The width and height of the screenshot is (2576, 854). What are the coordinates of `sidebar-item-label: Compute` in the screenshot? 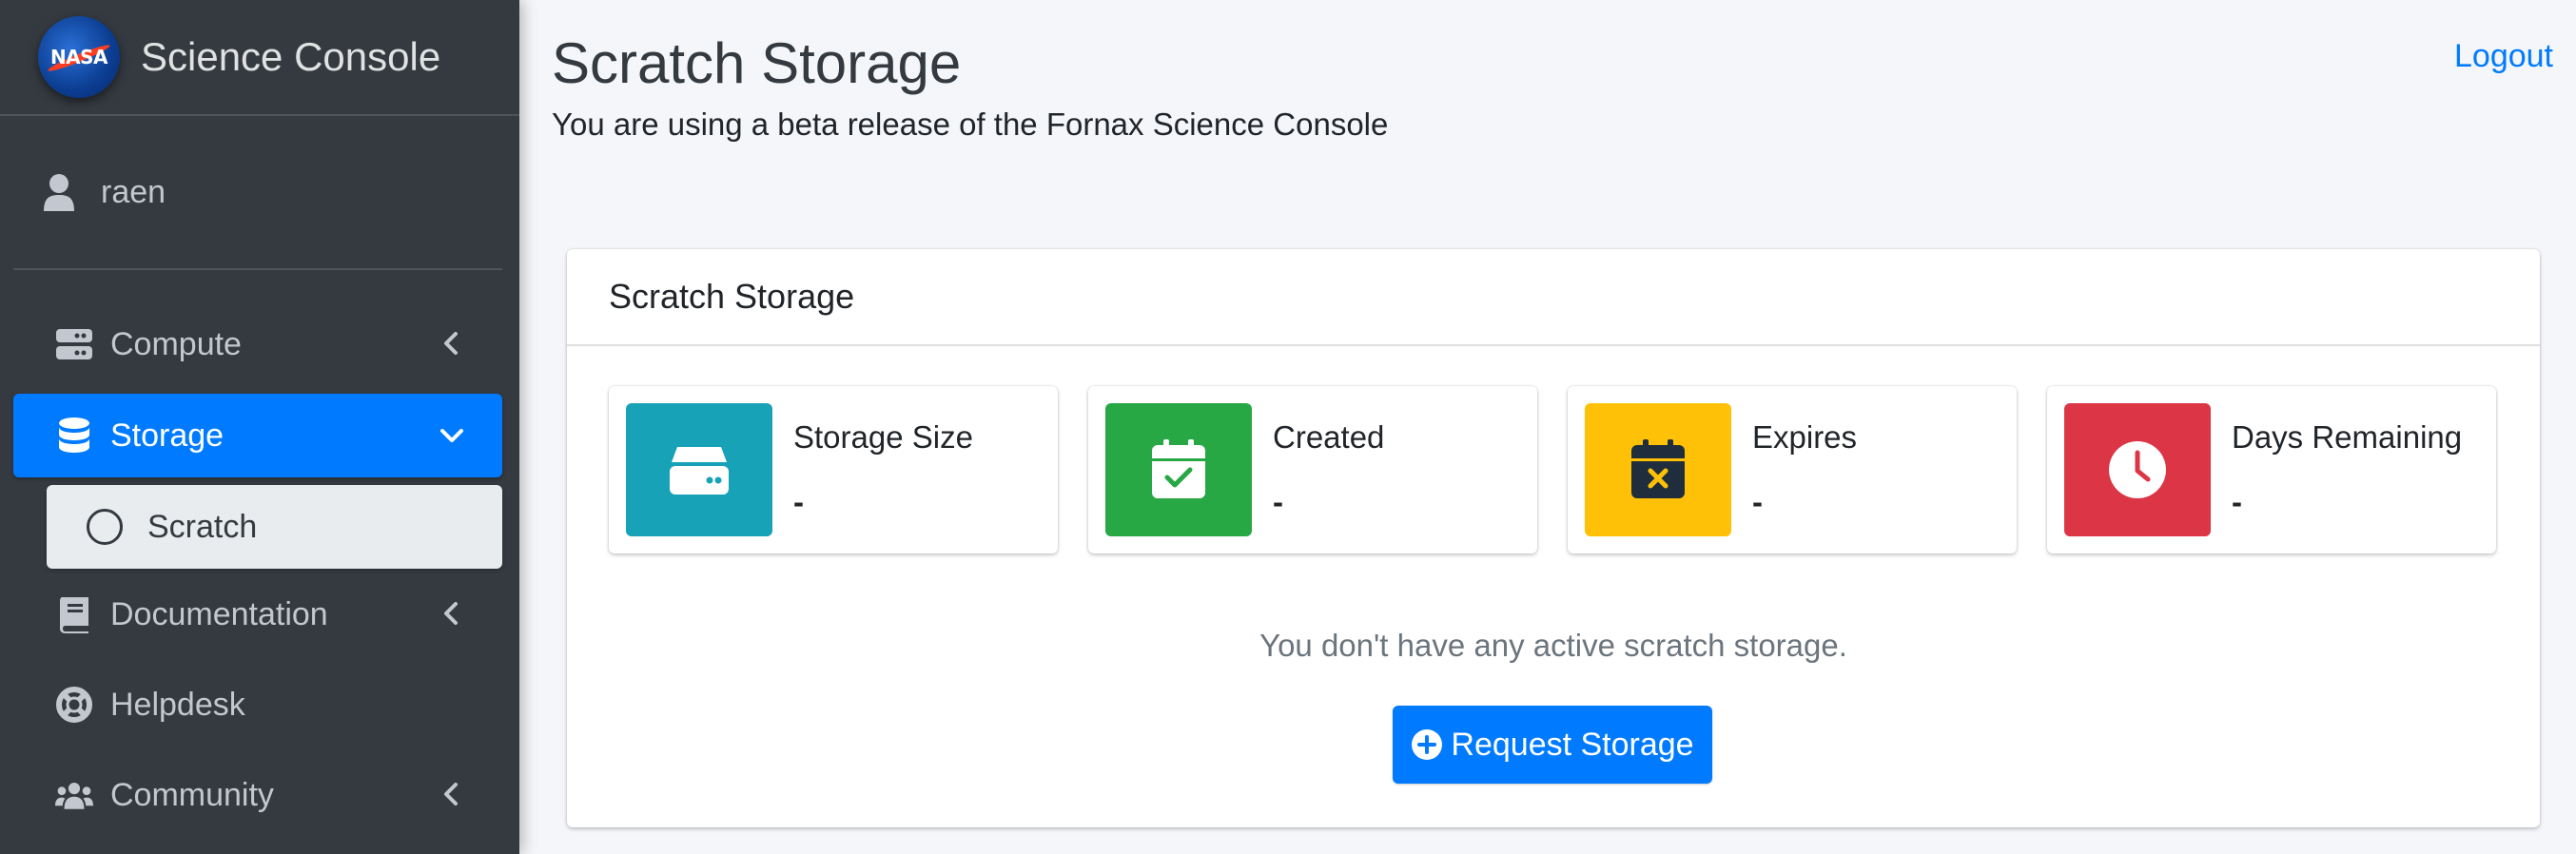 It's located at (176, 343).